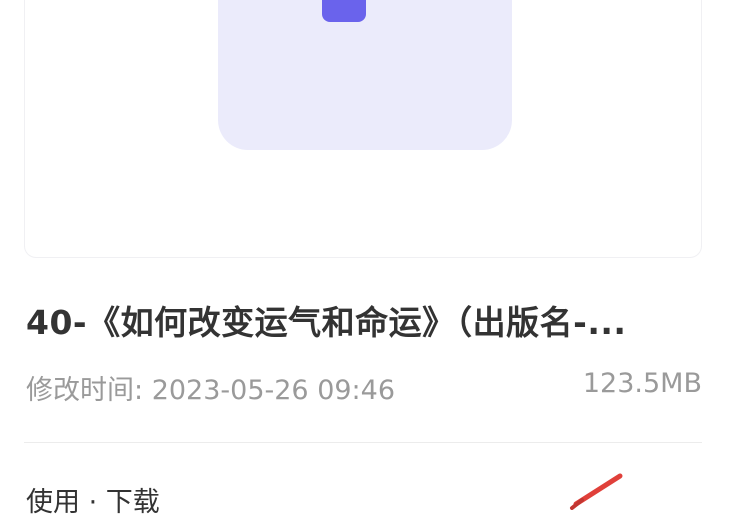 This screenshot has height=519, width=750. What do you see at coordinates (642, 383) in the screenshot?
I see `file-size: 123.5MB` at bounding box center [642, 383].